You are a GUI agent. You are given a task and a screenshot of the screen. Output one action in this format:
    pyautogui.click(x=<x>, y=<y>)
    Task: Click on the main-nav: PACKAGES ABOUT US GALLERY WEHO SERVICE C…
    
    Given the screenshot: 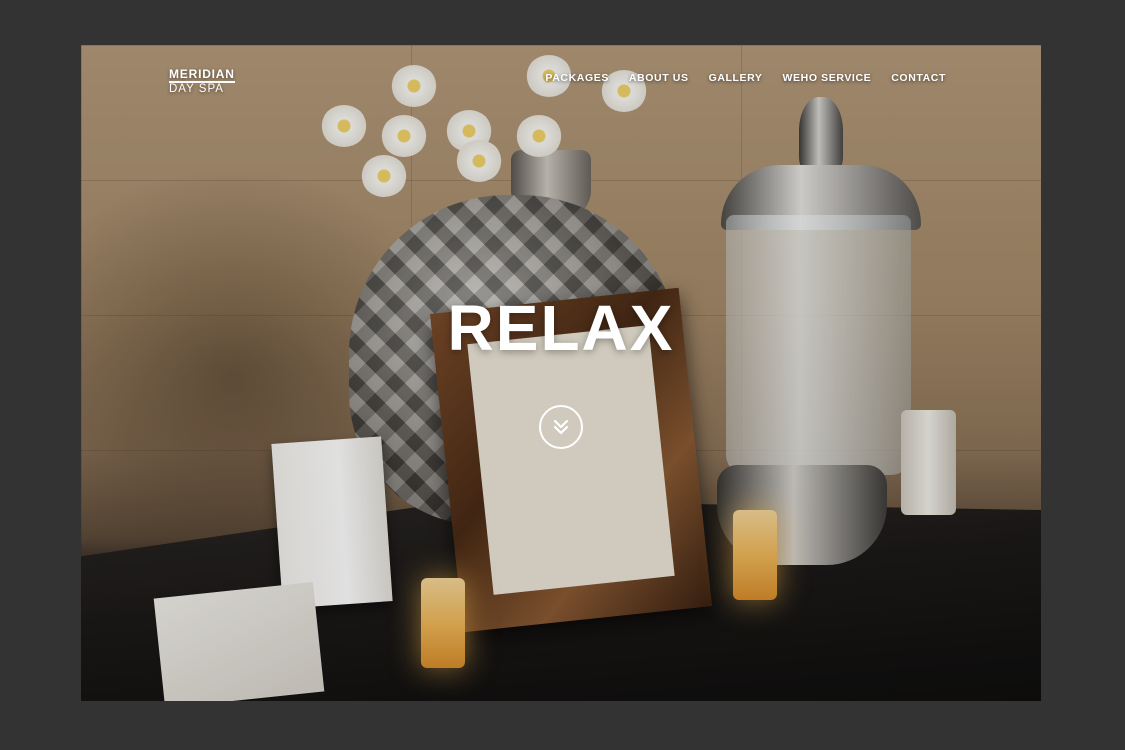 What is the action you would take?
    pyautogui.click(x=745, y=77)
    